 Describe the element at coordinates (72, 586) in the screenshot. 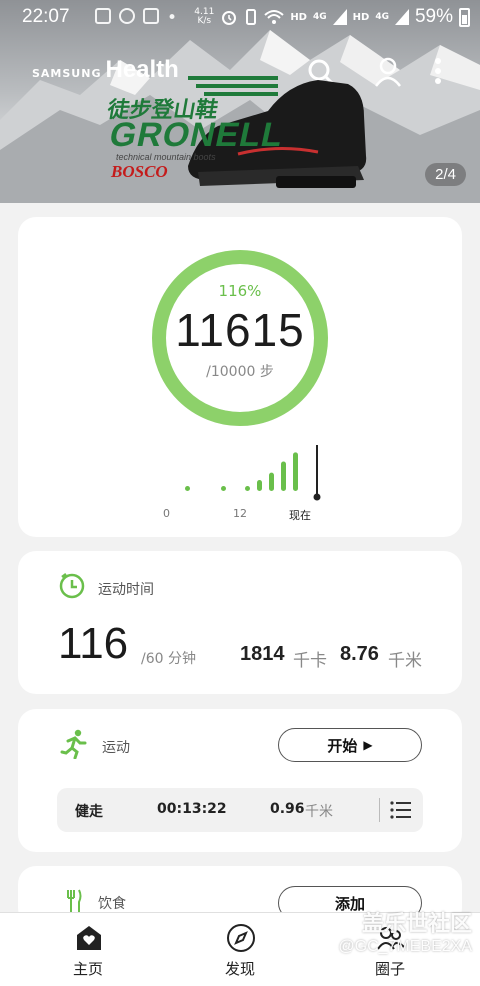

I see `stopwatch-icon` at that location.